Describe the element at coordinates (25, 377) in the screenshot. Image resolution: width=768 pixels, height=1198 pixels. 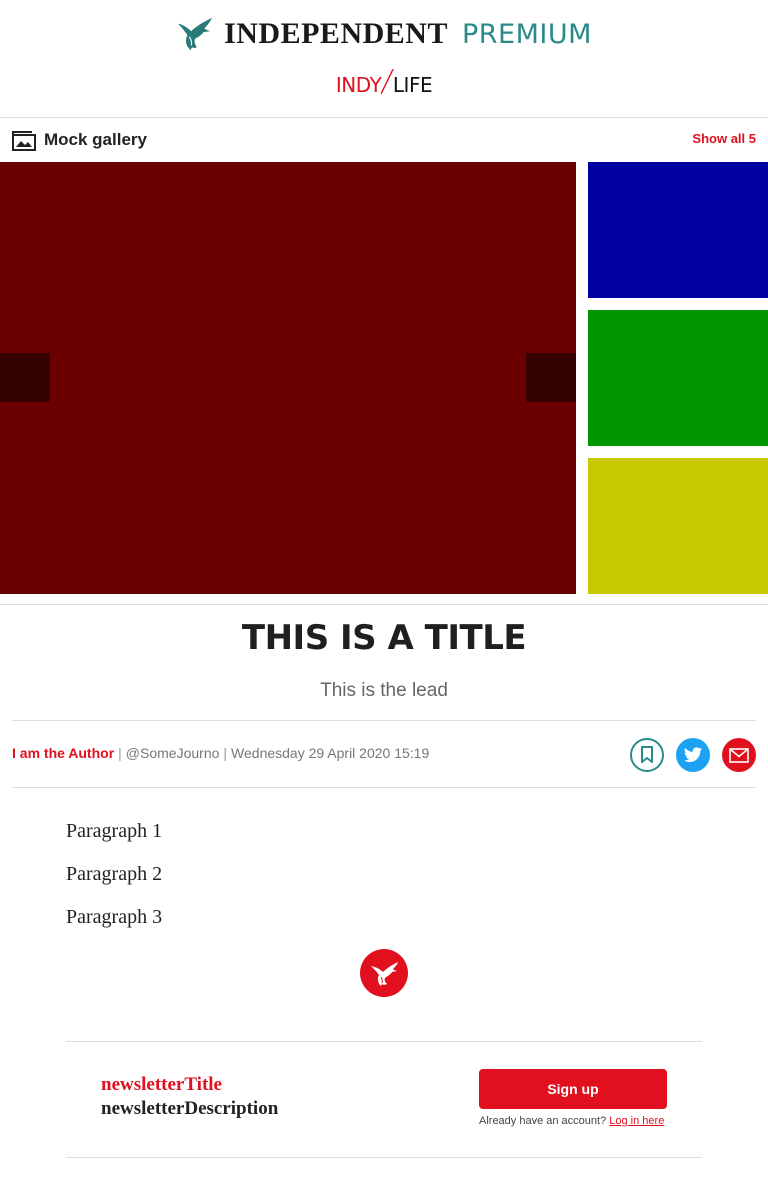
I see `gallery-prev-button` at that location.